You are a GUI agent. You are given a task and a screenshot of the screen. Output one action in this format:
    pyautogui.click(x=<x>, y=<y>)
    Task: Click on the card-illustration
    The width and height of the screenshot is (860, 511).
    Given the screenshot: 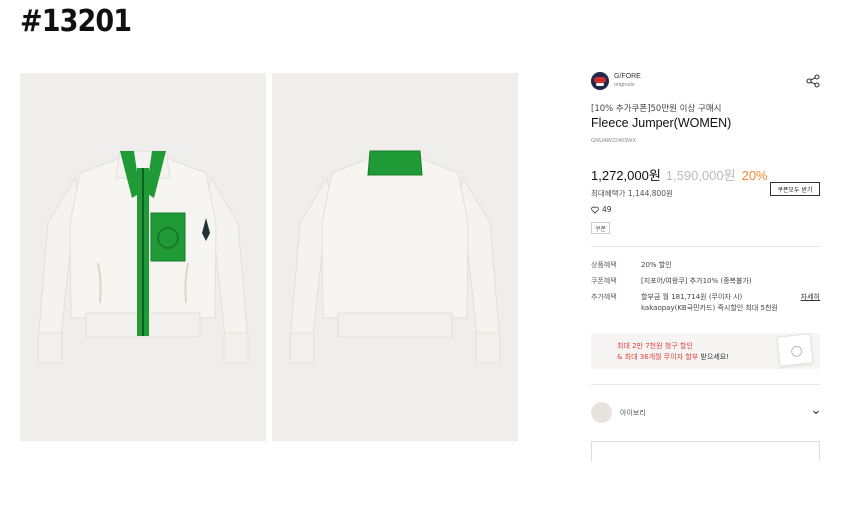 What is the action you would take?
    pyautogui.click(x=795, y=350)
    